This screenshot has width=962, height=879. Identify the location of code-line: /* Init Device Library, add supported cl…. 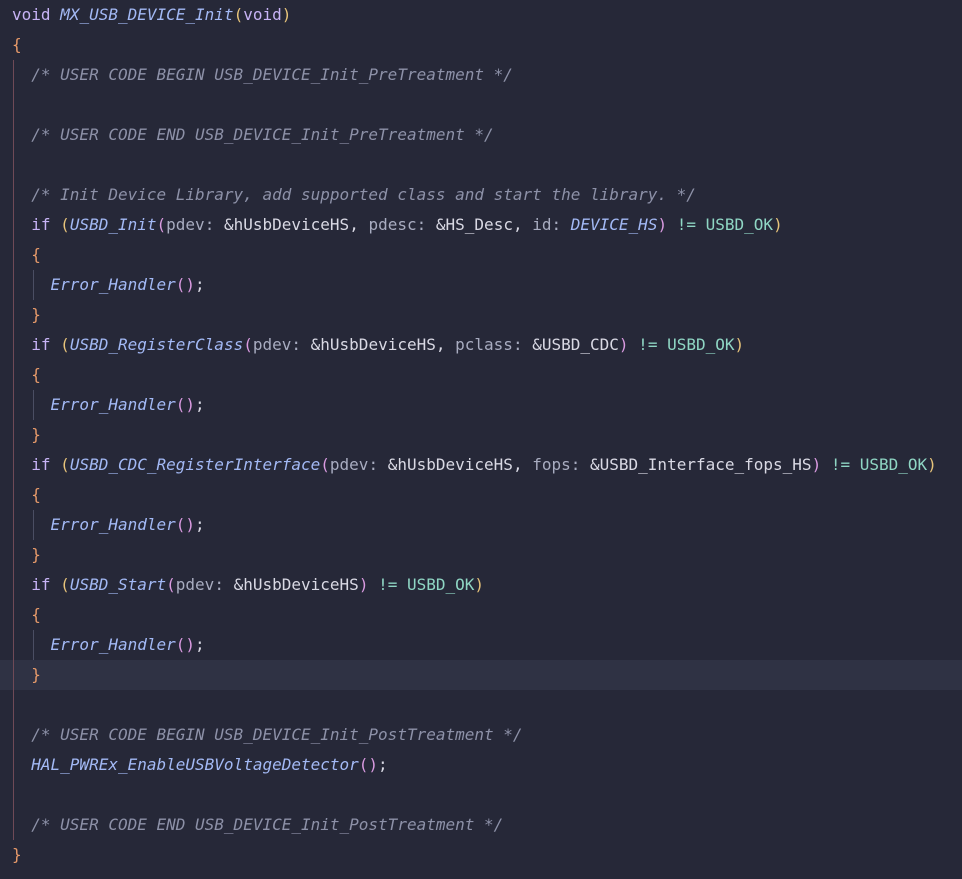
(481, 195).